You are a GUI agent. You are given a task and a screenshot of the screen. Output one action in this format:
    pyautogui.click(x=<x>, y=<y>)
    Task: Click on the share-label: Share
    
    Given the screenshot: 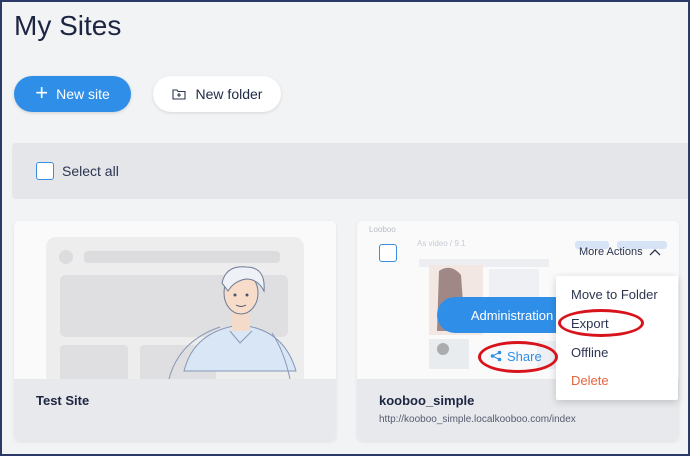 What is the action you would take?
    pyautogui.click(x=524, y=356)
    